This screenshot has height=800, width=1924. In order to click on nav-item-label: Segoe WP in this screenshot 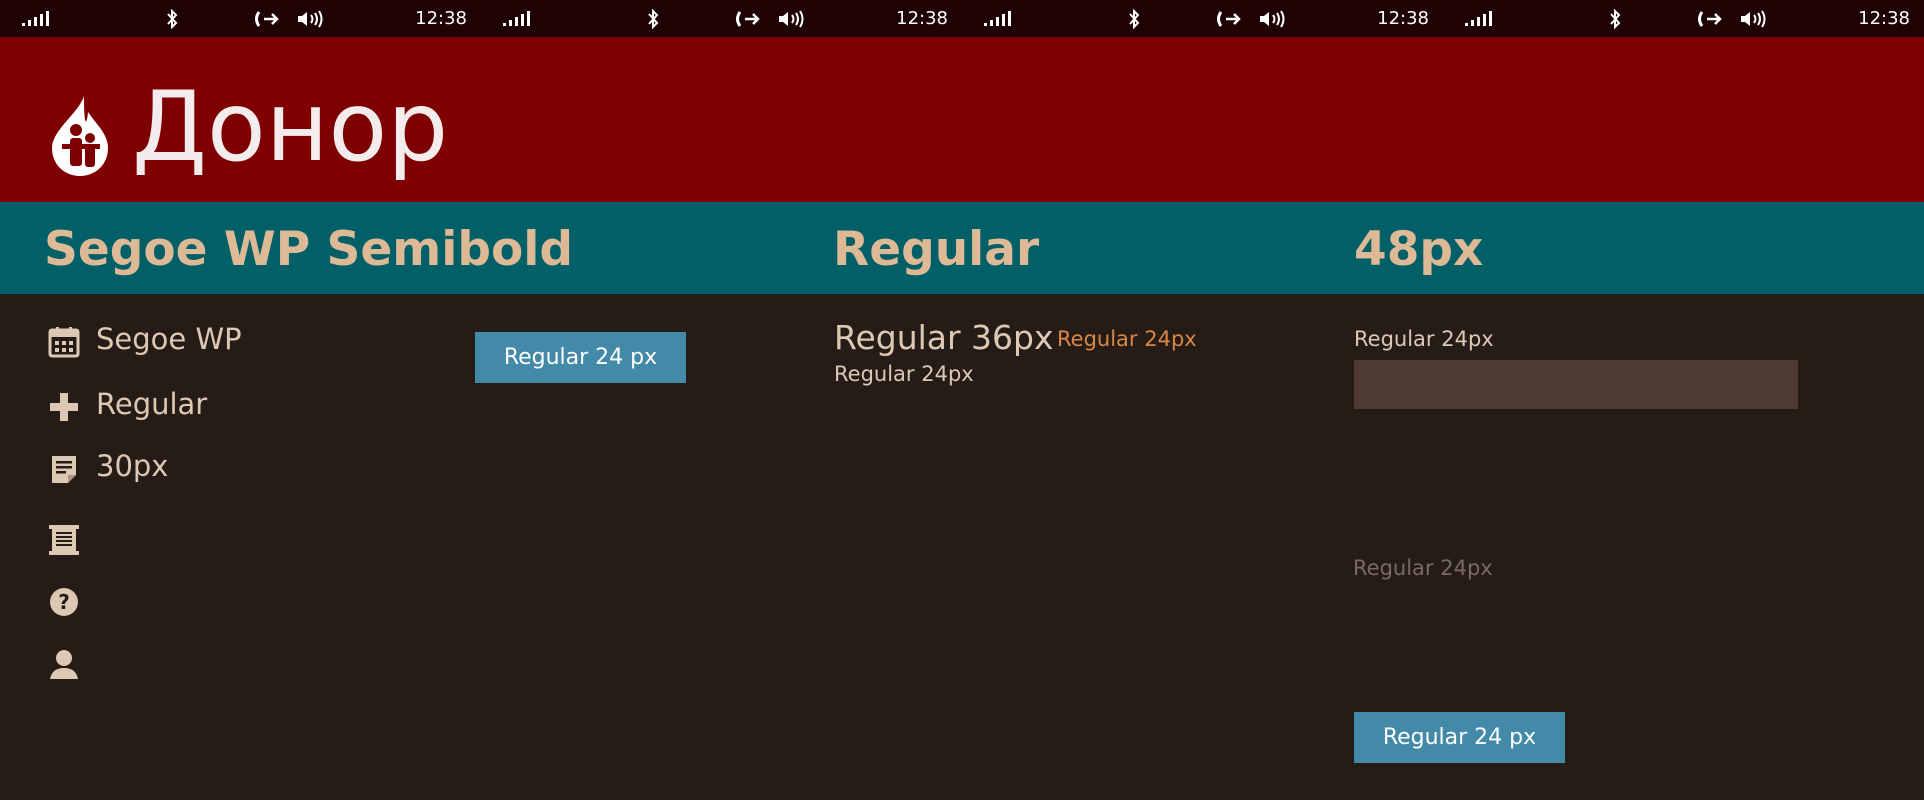, I will do `click(169, 339)`.